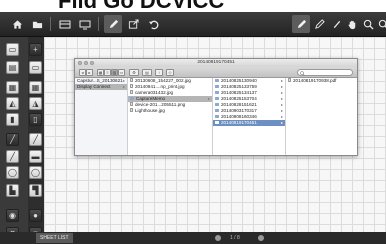  Describe the element at coordinates (100, 80) in the screenshot. I see `item-label: Capstur...S_20130621` at that location.